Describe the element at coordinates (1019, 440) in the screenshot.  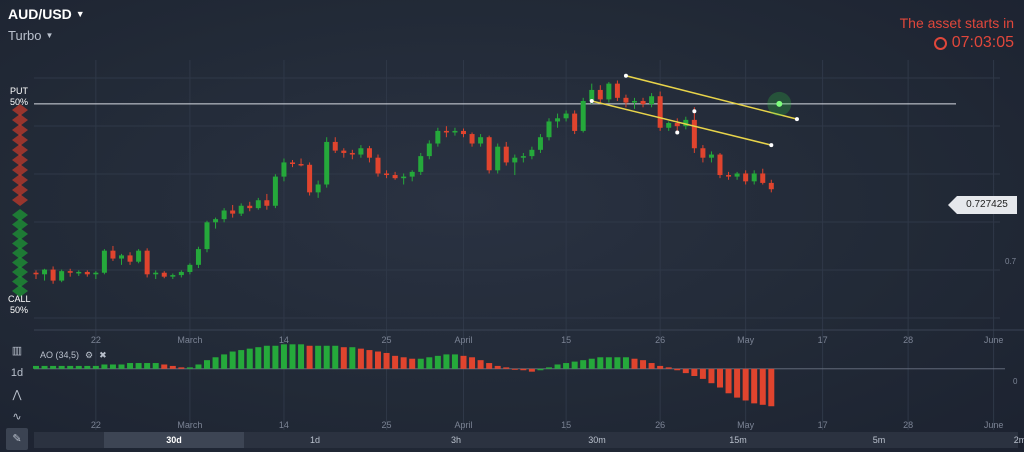
I see `timeframe-2m: 2m` at that location.